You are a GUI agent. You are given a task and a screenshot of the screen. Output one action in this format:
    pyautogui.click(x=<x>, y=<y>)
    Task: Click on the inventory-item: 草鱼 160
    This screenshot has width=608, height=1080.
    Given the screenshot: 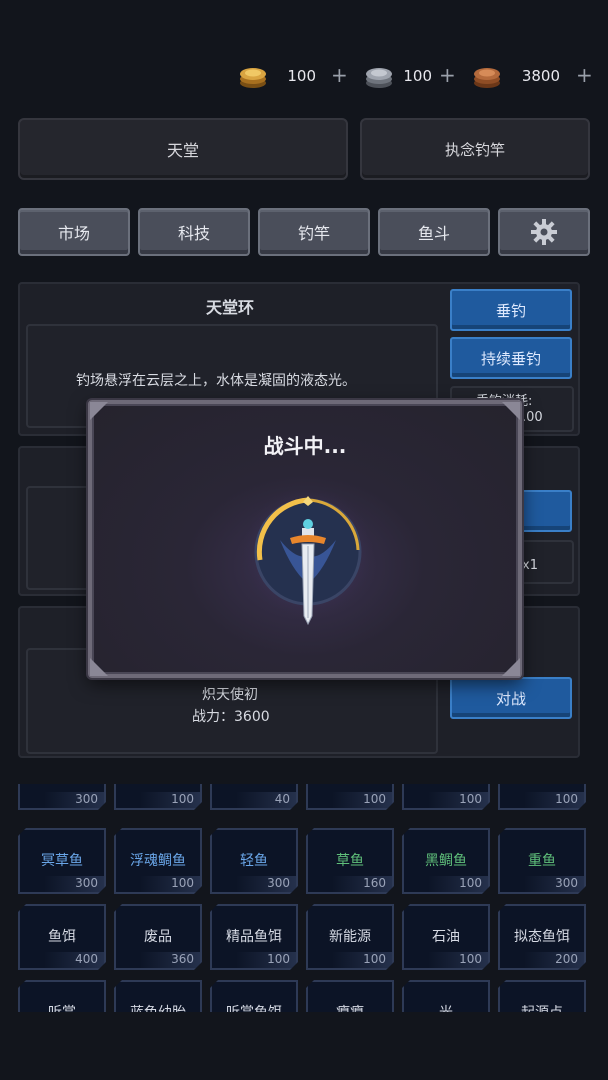 What is the action you would take?
    pyautogui.click(x=350, y=861)
    